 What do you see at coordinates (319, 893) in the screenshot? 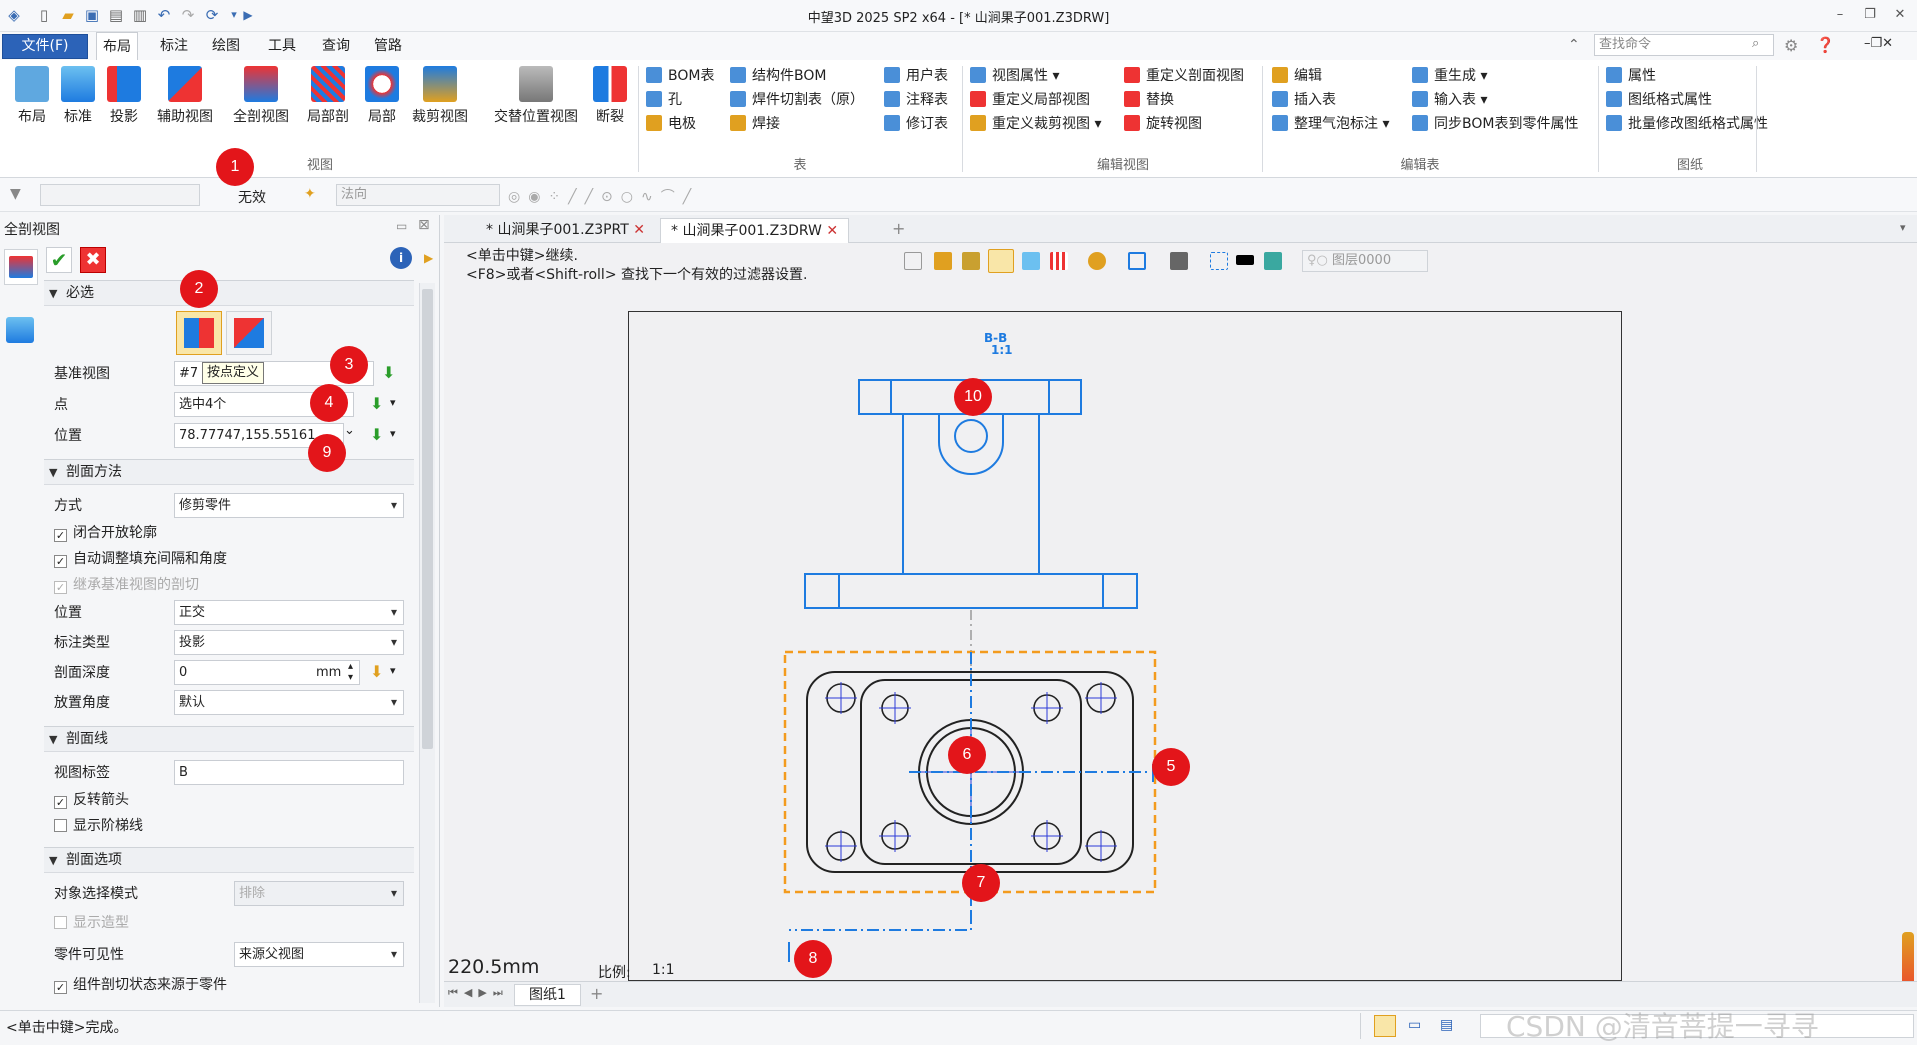
I see `select-mode-select: 排除` at bounding box center [319, 893].